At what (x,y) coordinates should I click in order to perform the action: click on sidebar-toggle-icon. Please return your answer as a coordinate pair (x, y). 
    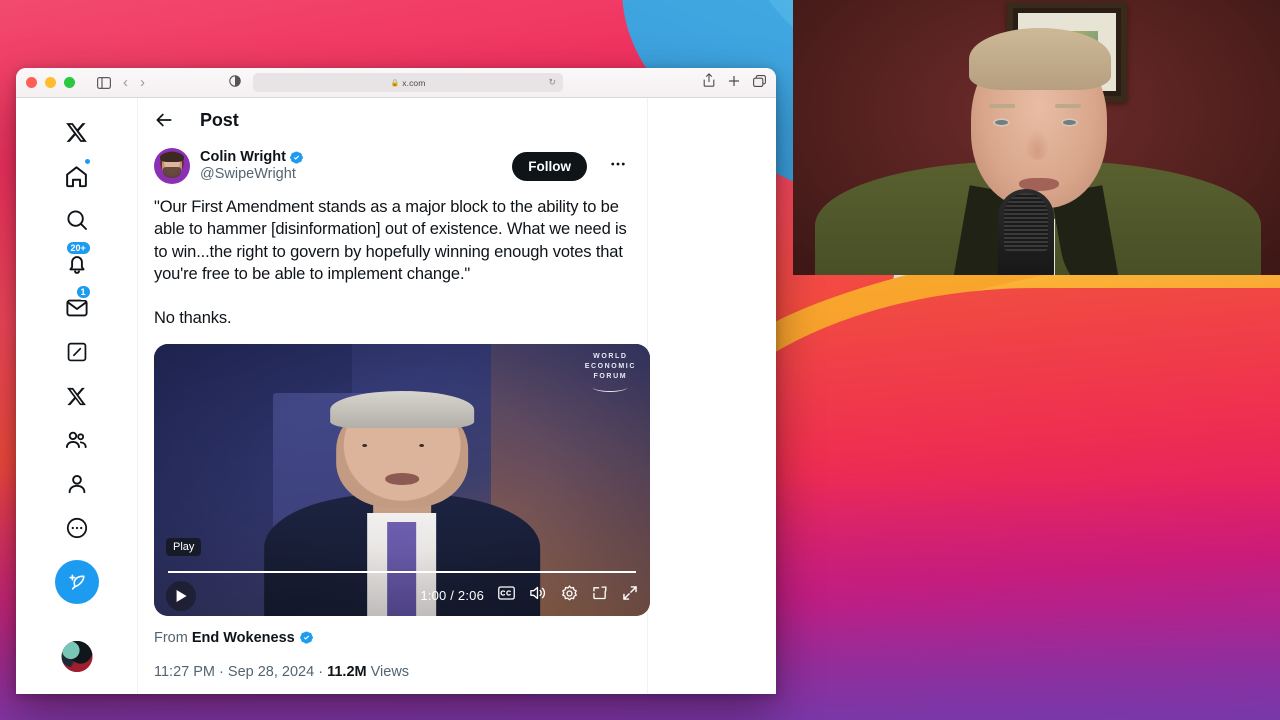
    Looking at the image, I should click on (104, 82).